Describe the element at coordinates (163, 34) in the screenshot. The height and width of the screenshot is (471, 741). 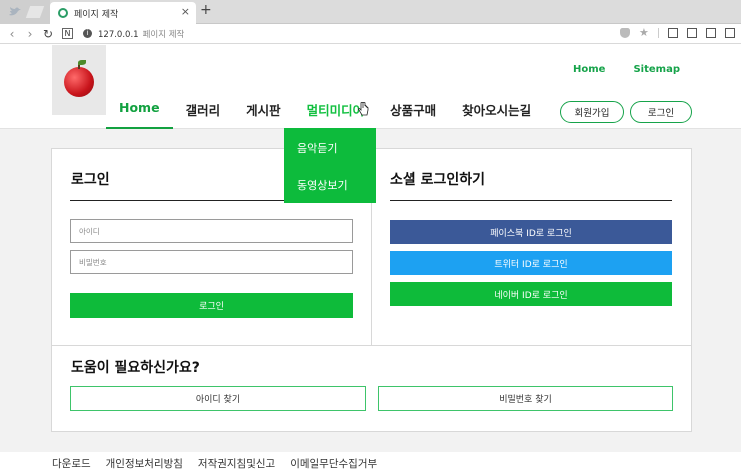
I see `url-page-name: 페이지 제작` at that location.